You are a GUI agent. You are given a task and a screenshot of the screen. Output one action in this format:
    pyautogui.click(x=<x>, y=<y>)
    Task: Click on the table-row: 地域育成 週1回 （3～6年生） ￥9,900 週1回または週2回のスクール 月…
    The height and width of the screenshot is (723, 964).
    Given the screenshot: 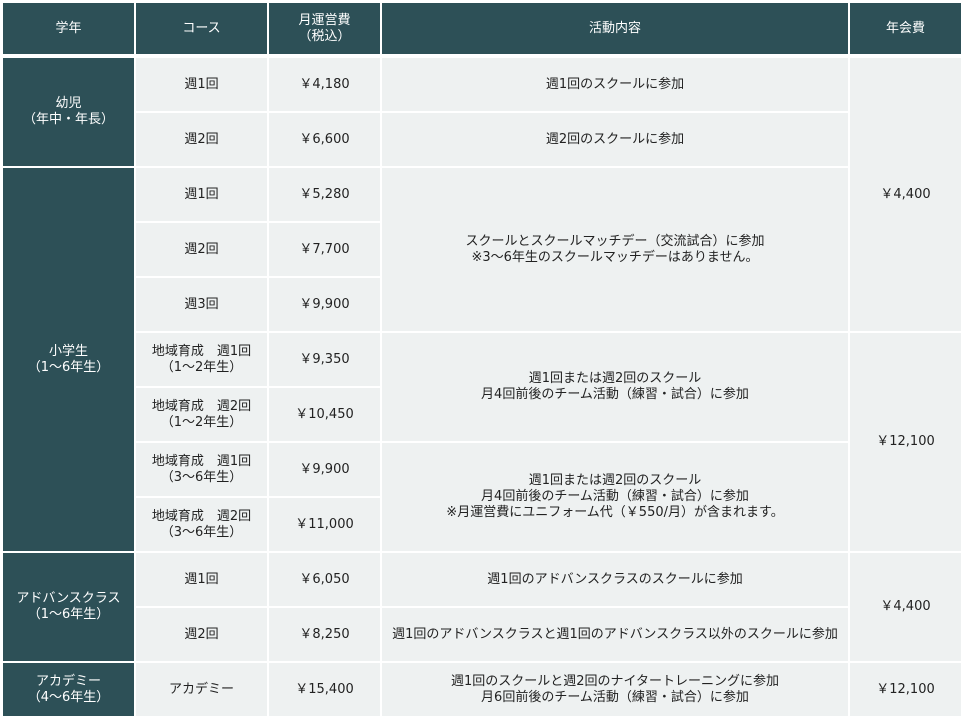 What is the action you would take?
    pyautogui.click(x=482, y=497)
    